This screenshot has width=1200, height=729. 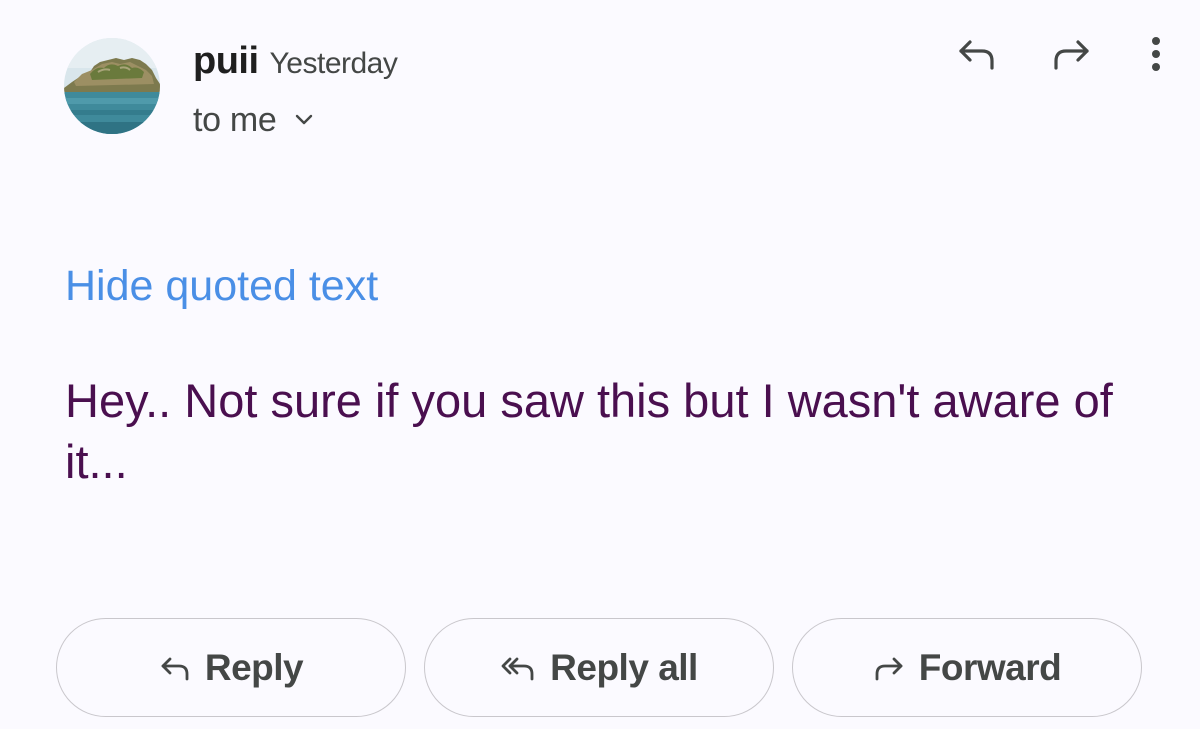 I want to click on sender-line: puii Yesterday, so click(x=295, y=64).